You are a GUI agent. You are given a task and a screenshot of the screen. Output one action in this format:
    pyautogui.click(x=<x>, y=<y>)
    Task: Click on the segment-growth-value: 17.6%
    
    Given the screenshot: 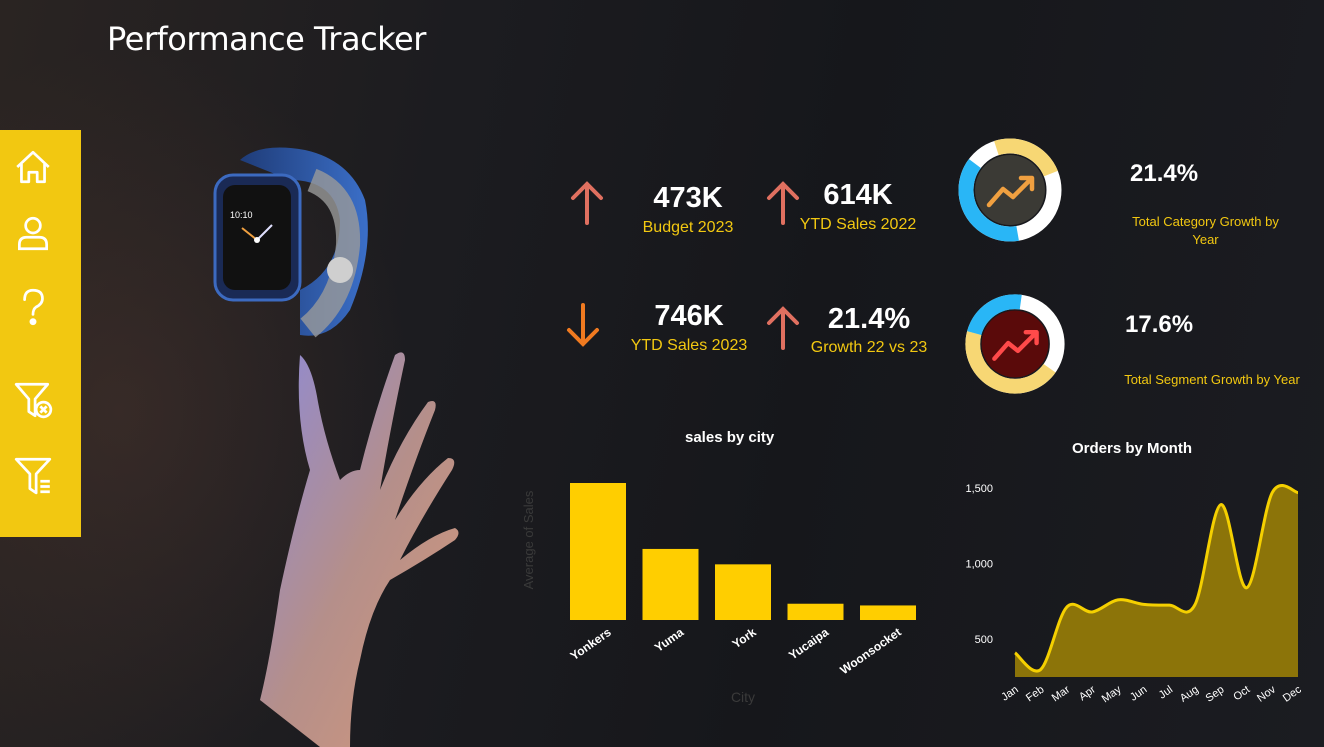 What is the action you would take?
    pyautogui.click(x=1159, y=324)
    